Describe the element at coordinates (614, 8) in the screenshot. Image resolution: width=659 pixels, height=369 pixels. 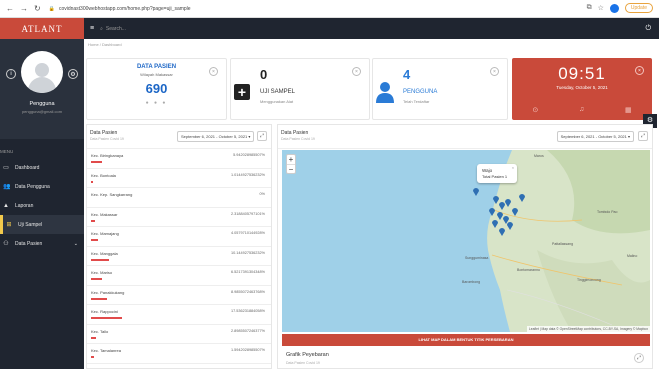
I see `profile-icon` at that location.